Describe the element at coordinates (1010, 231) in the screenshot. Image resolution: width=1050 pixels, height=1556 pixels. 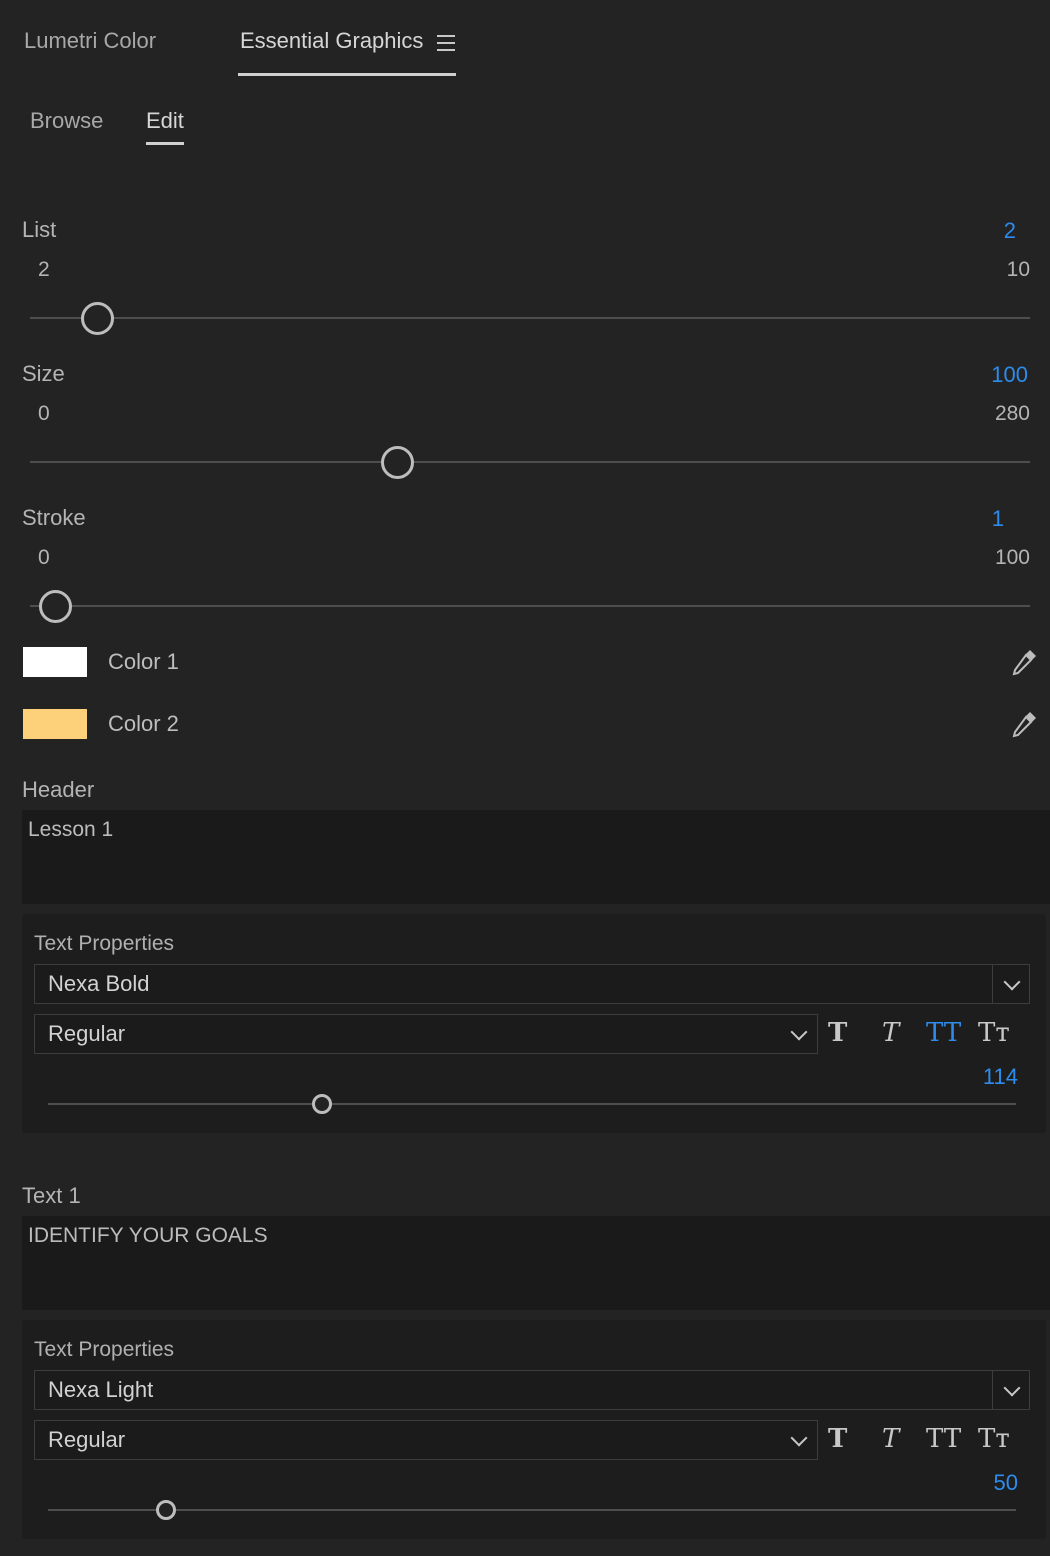
I see `list-value: 2` at that location.